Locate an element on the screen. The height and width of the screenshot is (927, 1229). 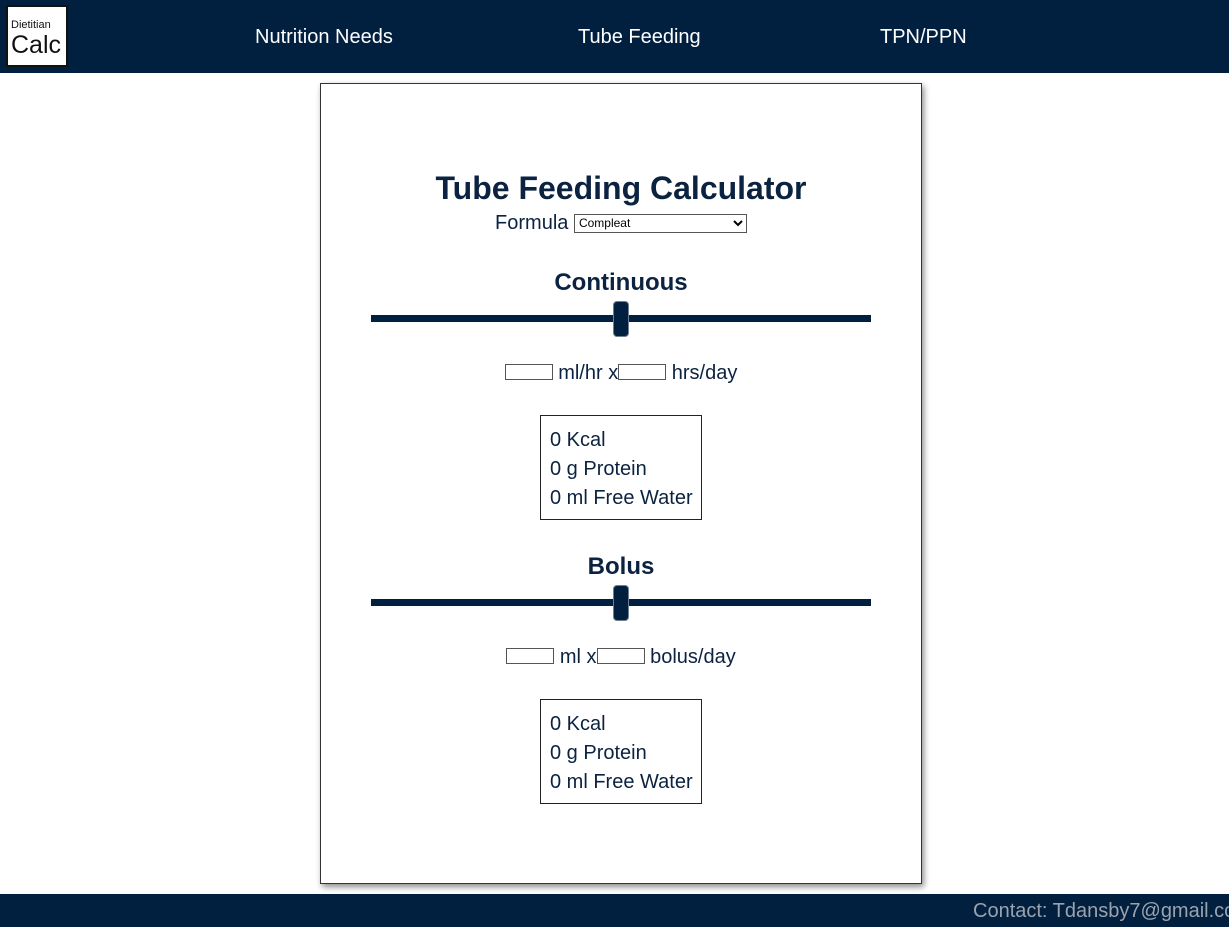
formula-select: Compleat is located at coordinates (660, 223).